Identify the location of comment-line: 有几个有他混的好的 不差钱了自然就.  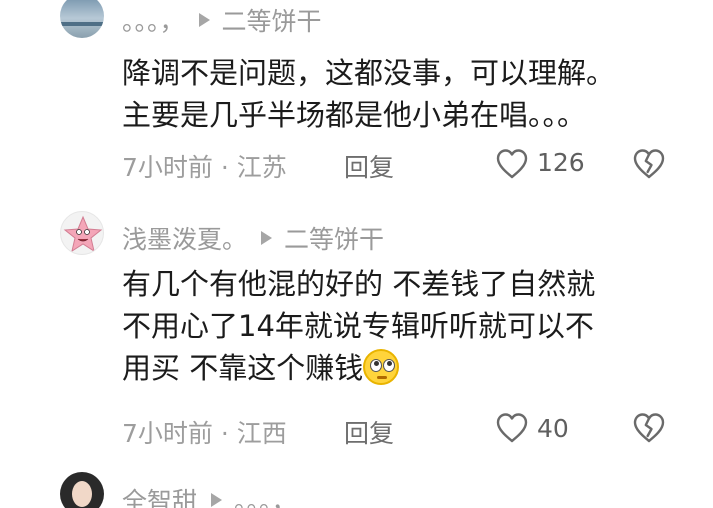
(359, 284).